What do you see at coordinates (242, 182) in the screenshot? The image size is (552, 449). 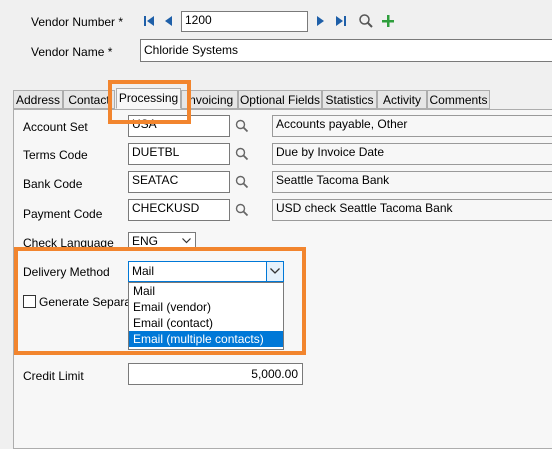 I see `bank-code-finder-icon` at bounding box center [242, 182].